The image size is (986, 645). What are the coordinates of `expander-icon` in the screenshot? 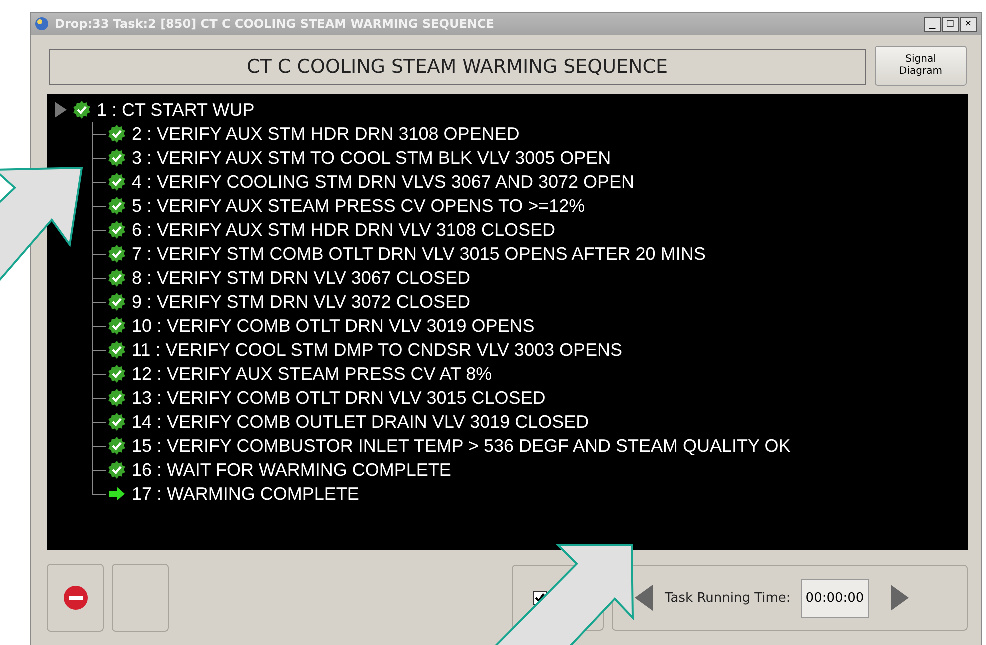 It's located at (61, 110).